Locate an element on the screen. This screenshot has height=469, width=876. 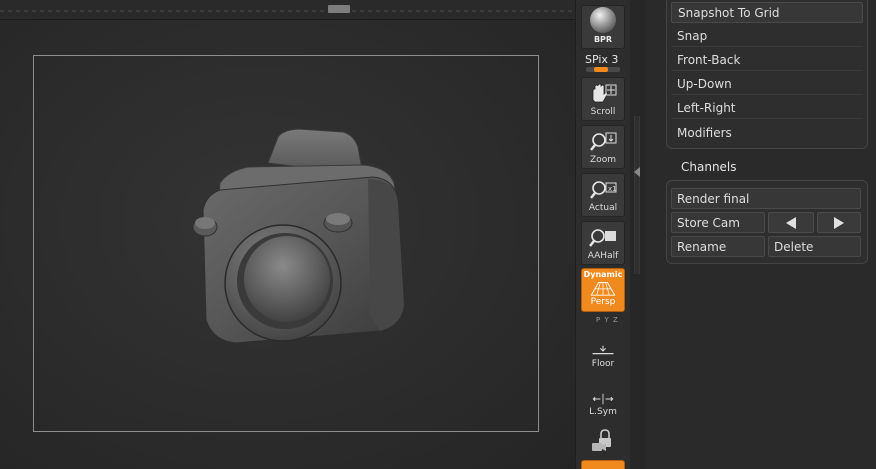
arrow-left-icon is located at coordinates (791, 222).